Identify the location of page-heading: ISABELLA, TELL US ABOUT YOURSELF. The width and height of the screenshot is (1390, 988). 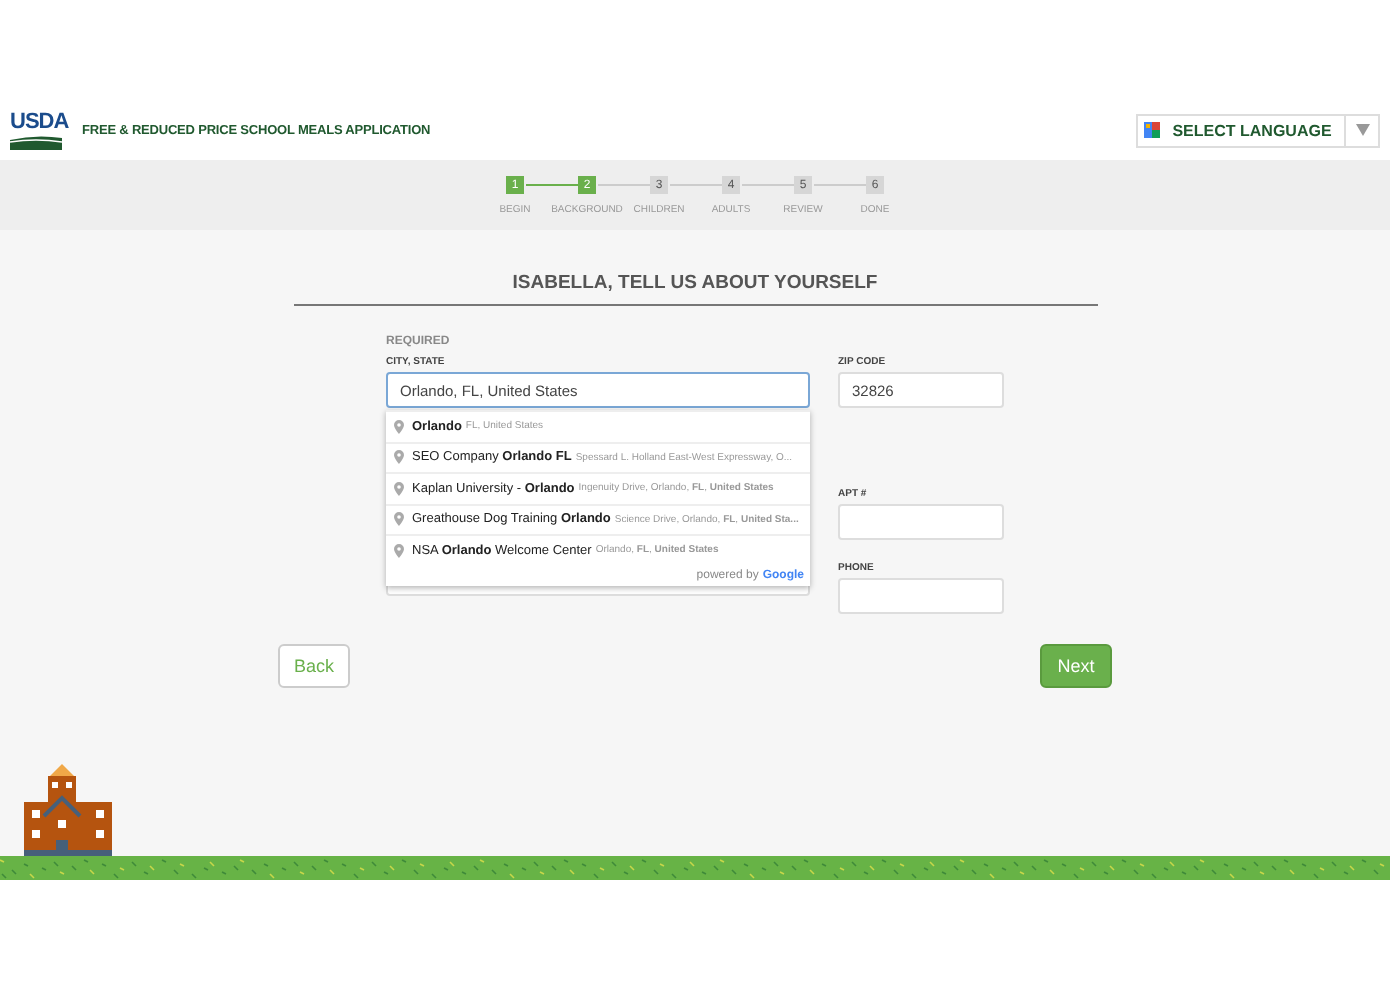
(695, 282).